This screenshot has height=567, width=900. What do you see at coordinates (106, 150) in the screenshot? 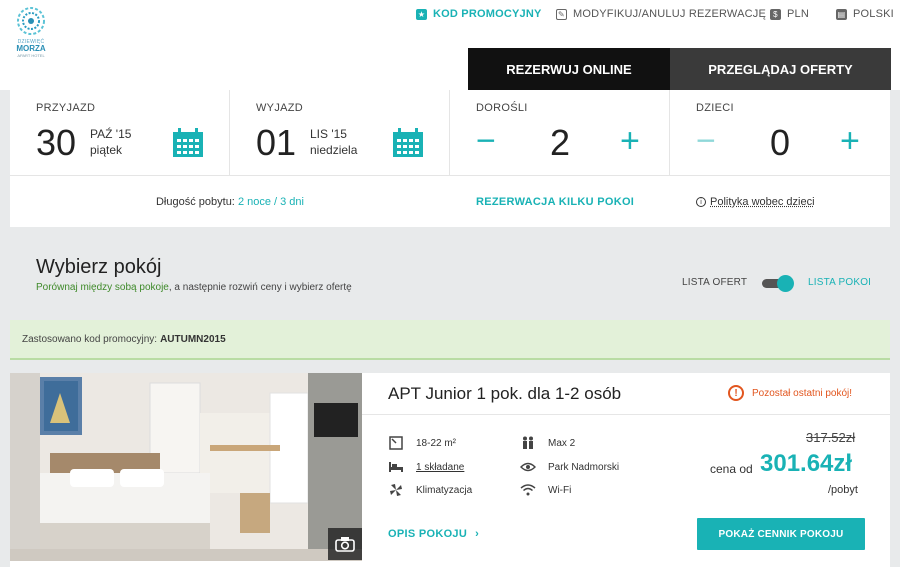
I see `arrival-weekday: piątek` at bounding box center [106, 150].